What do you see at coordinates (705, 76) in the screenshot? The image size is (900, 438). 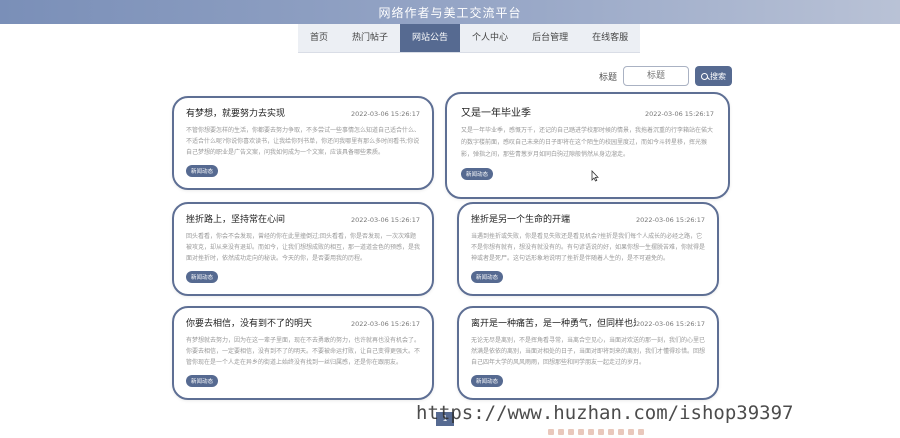 I see `search-icon` at bounding box center [705, 76].